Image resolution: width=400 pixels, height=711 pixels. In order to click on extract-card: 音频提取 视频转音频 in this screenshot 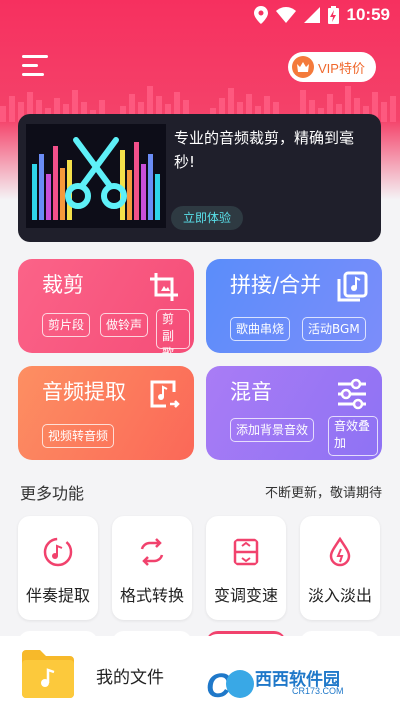, I will do `click(106, 413)`.